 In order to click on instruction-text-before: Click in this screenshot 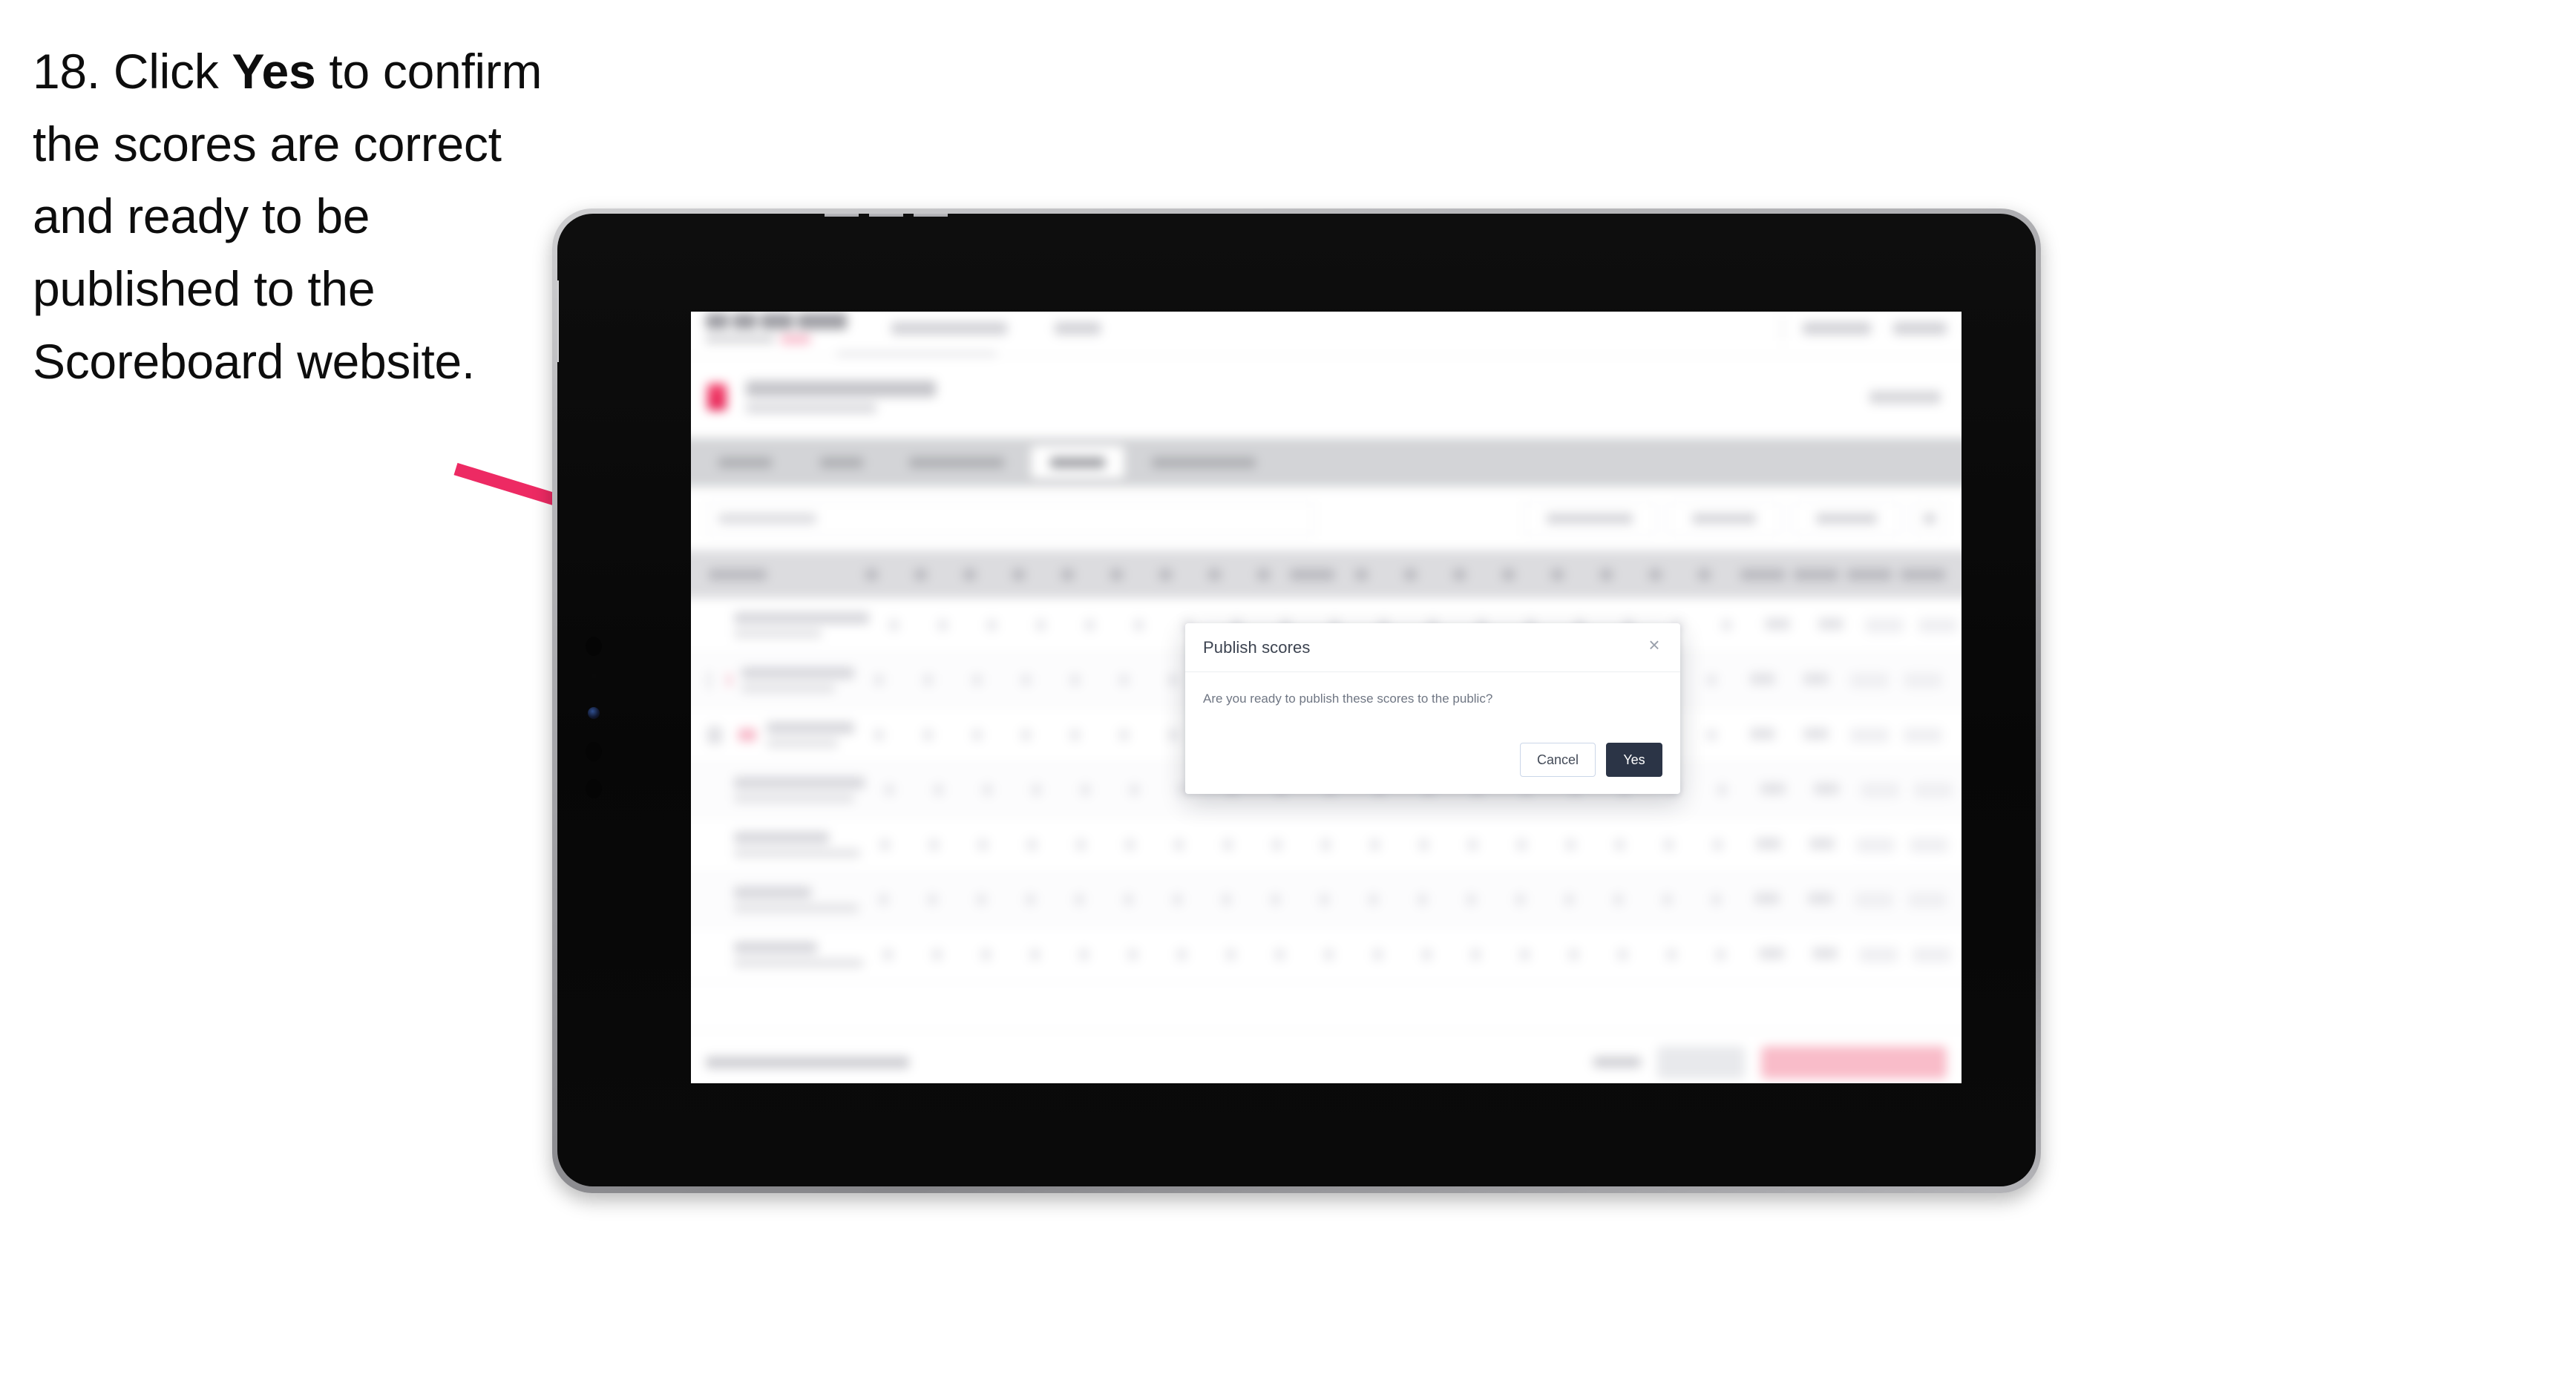, I will do `click(166, 71)`.